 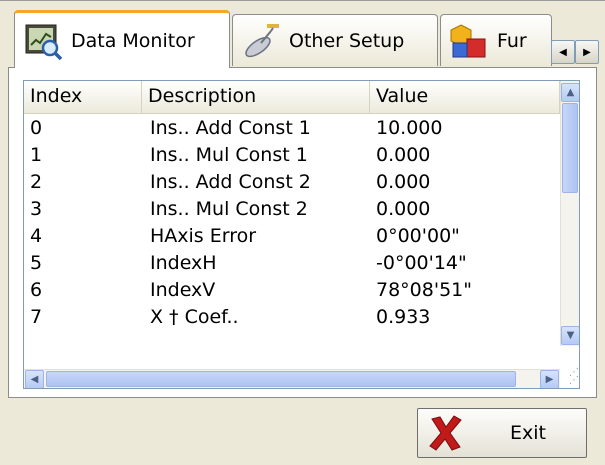 I want to click on shapes-icon, so click(x=469, y=41).